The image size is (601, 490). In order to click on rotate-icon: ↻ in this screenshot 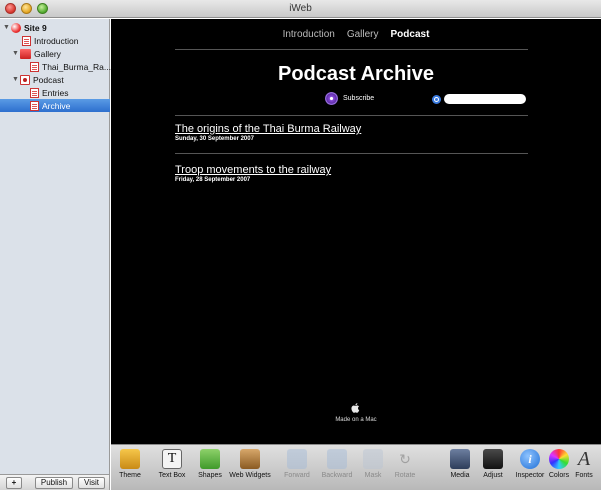, I will do `click(405, 459)`.